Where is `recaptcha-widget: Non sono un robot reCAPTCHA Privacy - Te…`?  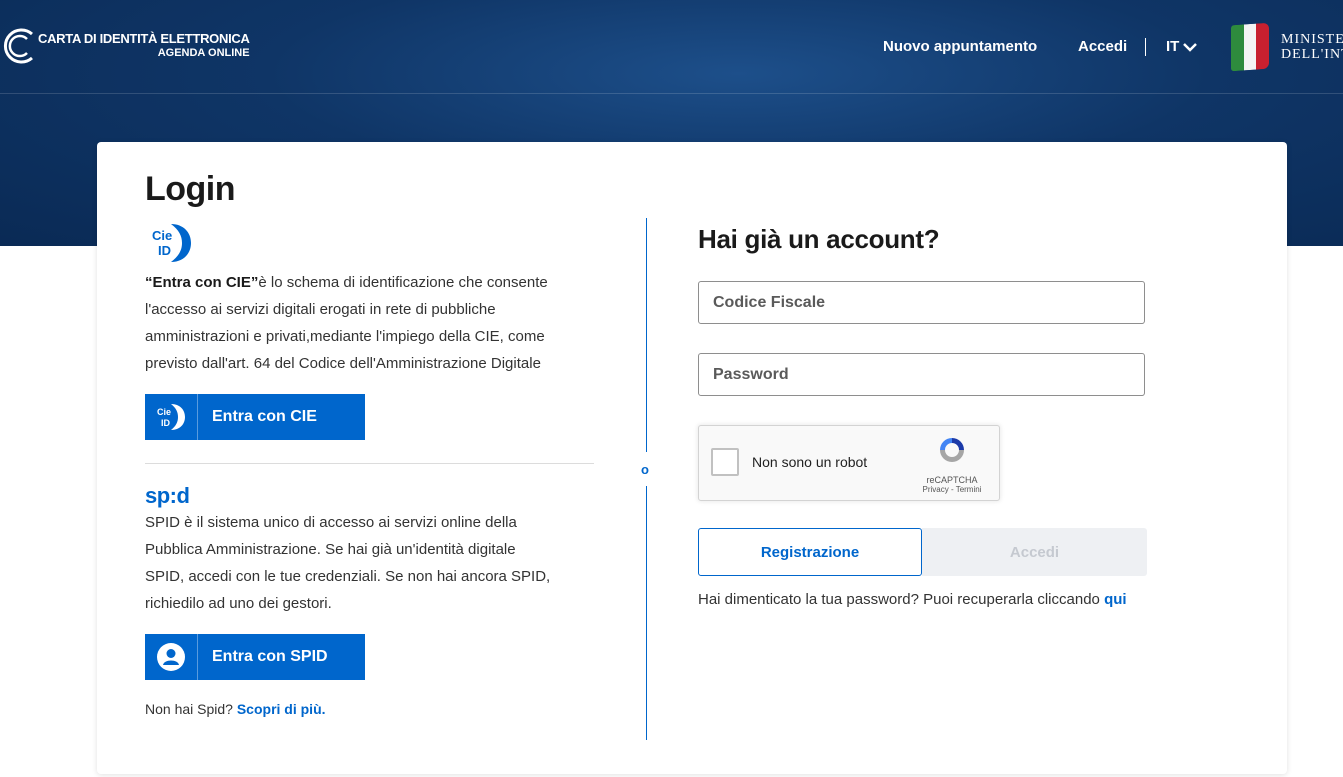
recaptcha-widget: Non sono un robot reCAPTCHA Privacy - Te… is located at coordinates (849, 463).